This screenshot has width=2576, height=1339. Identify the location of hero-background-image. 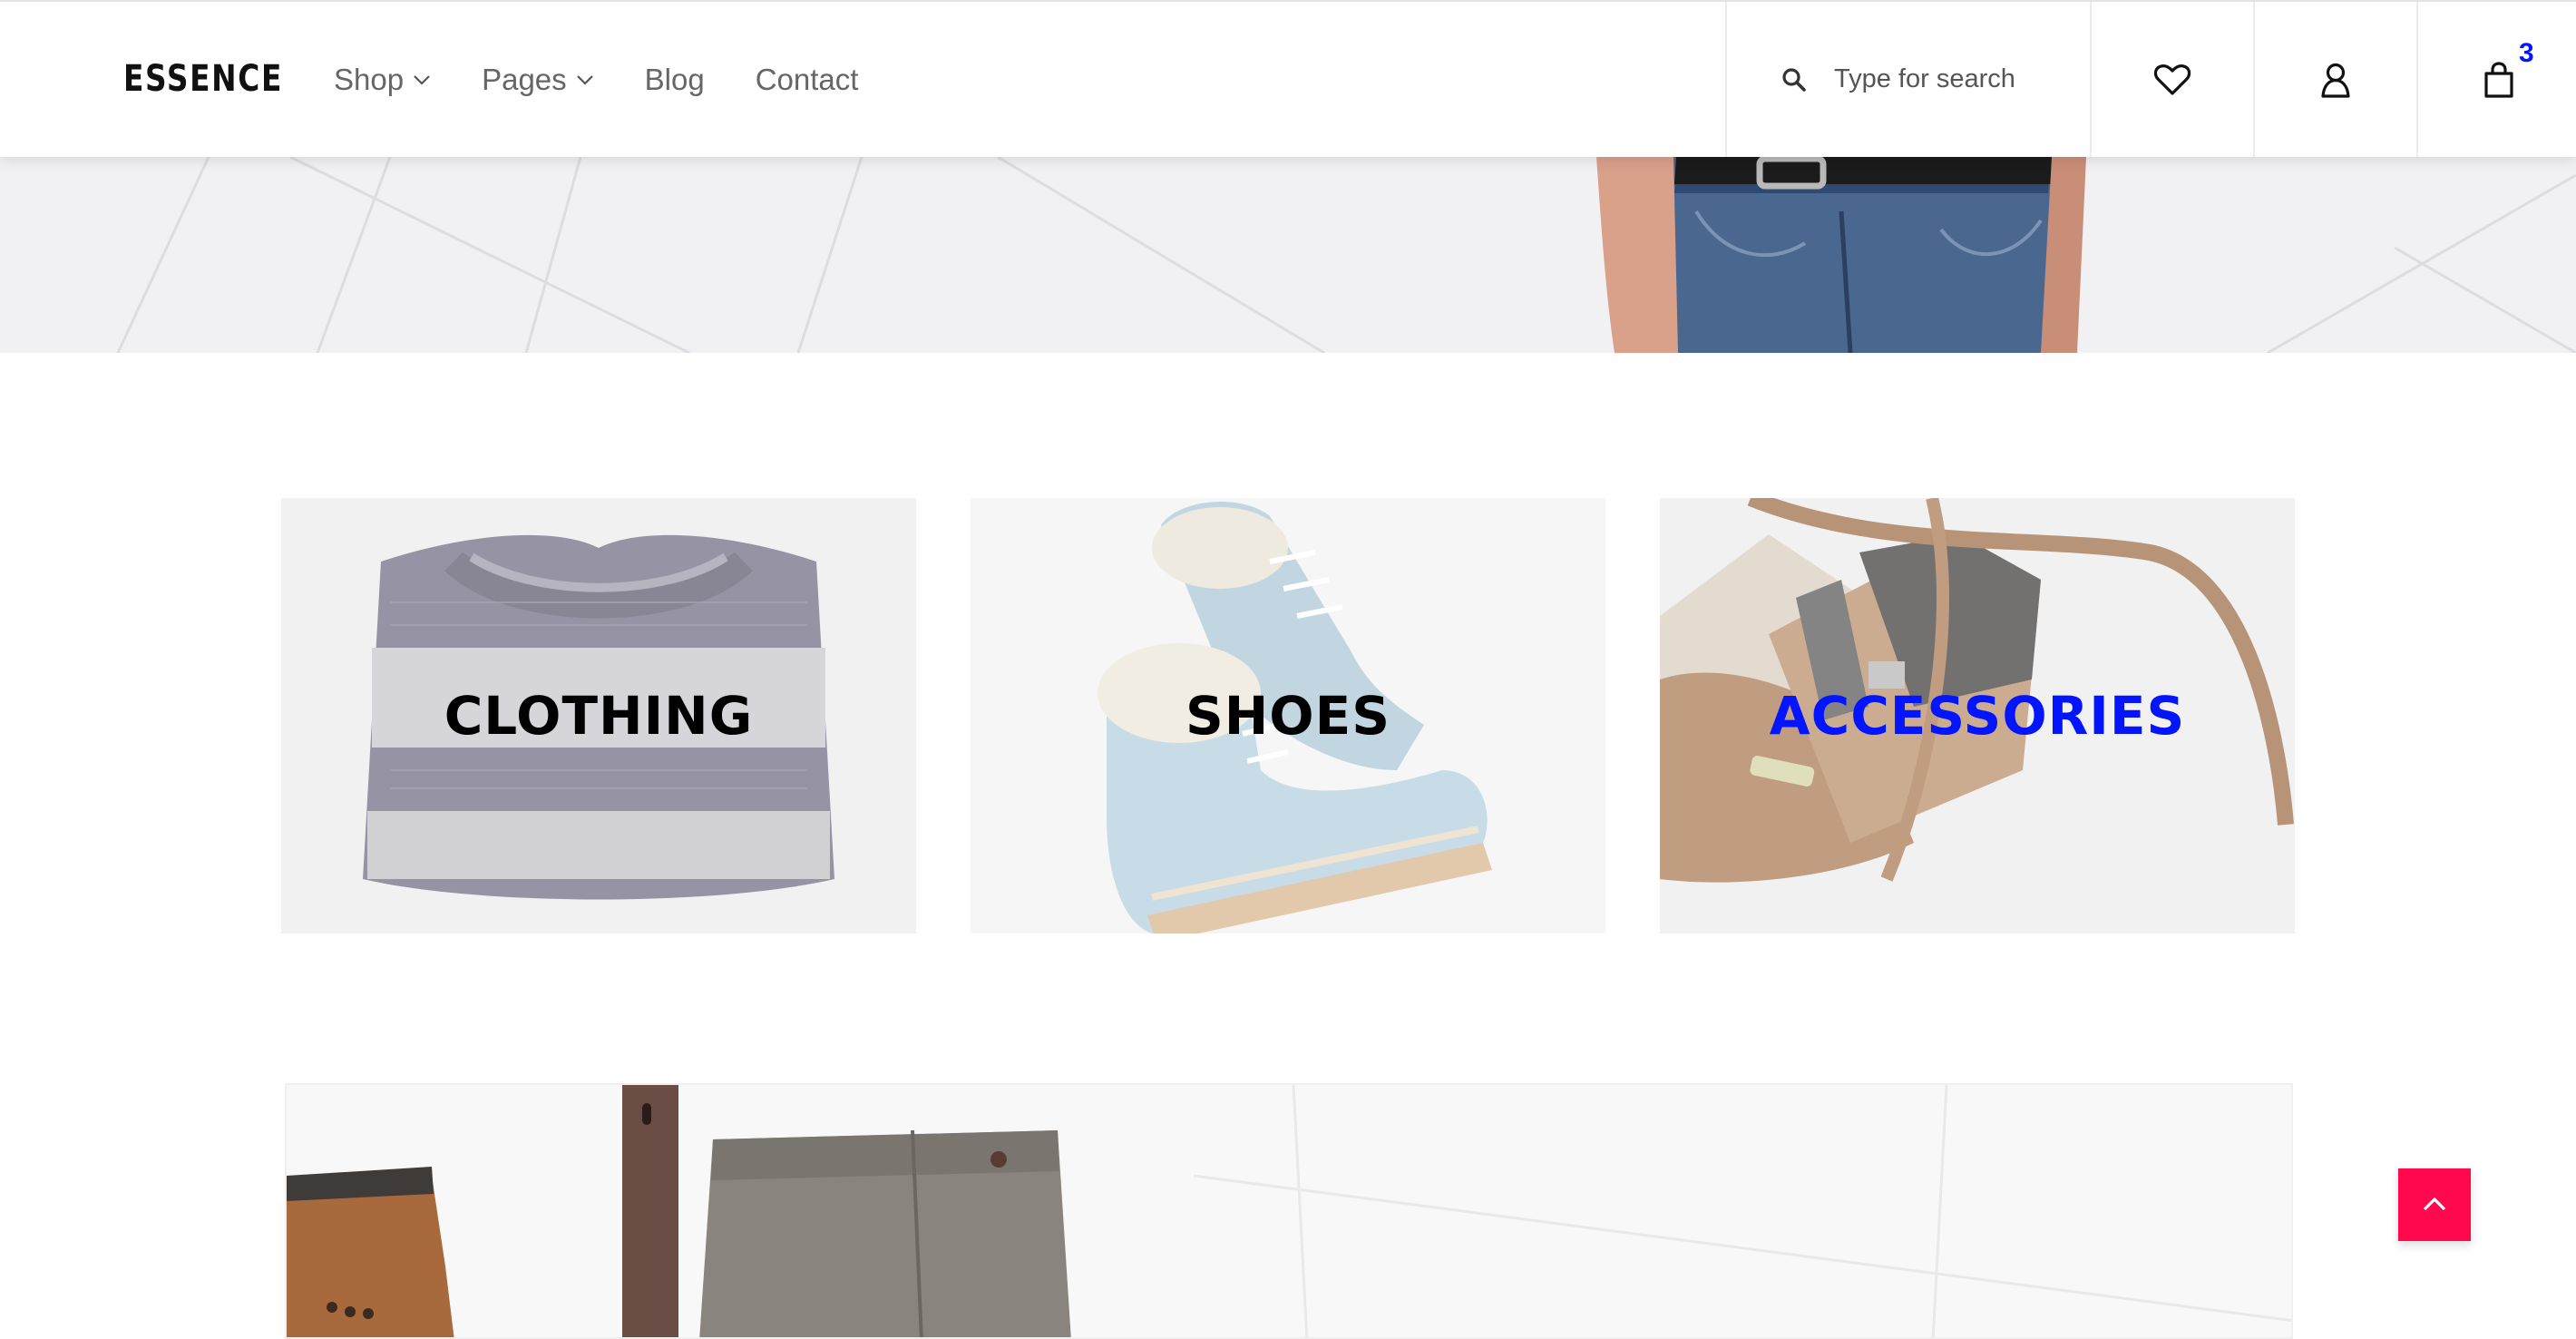
(1288, 255).